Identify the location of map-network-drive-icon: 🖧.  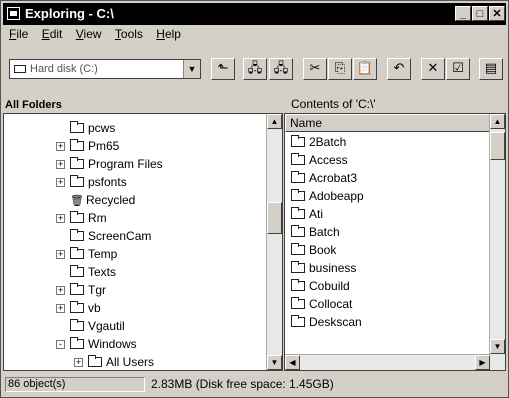
(255, 68).